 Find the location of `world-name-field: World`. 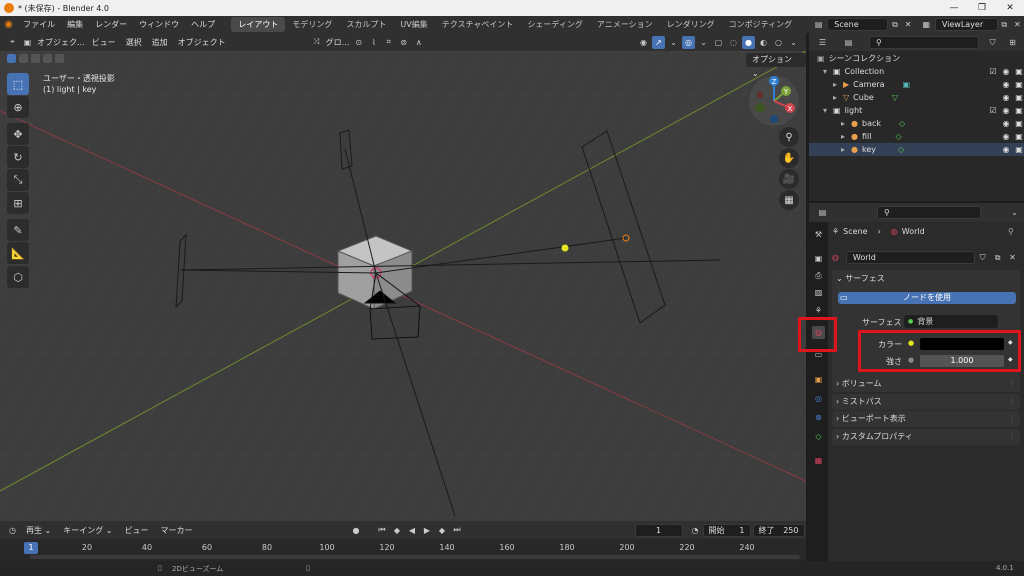

world-name-field: World is located at coordinates (910, 257).